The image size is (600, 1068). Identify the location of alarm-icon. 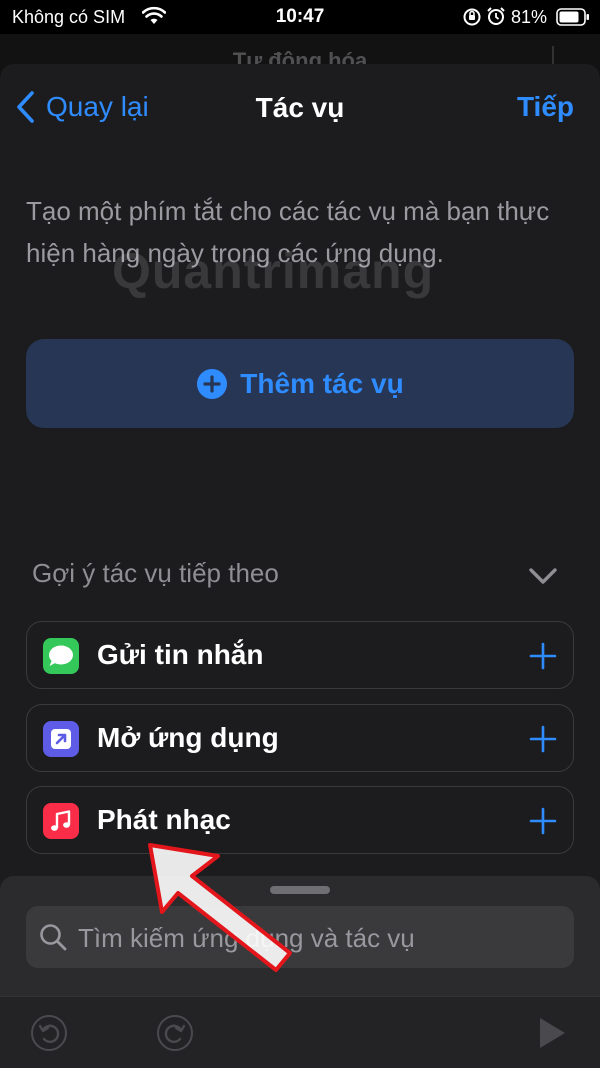
(496, 18).